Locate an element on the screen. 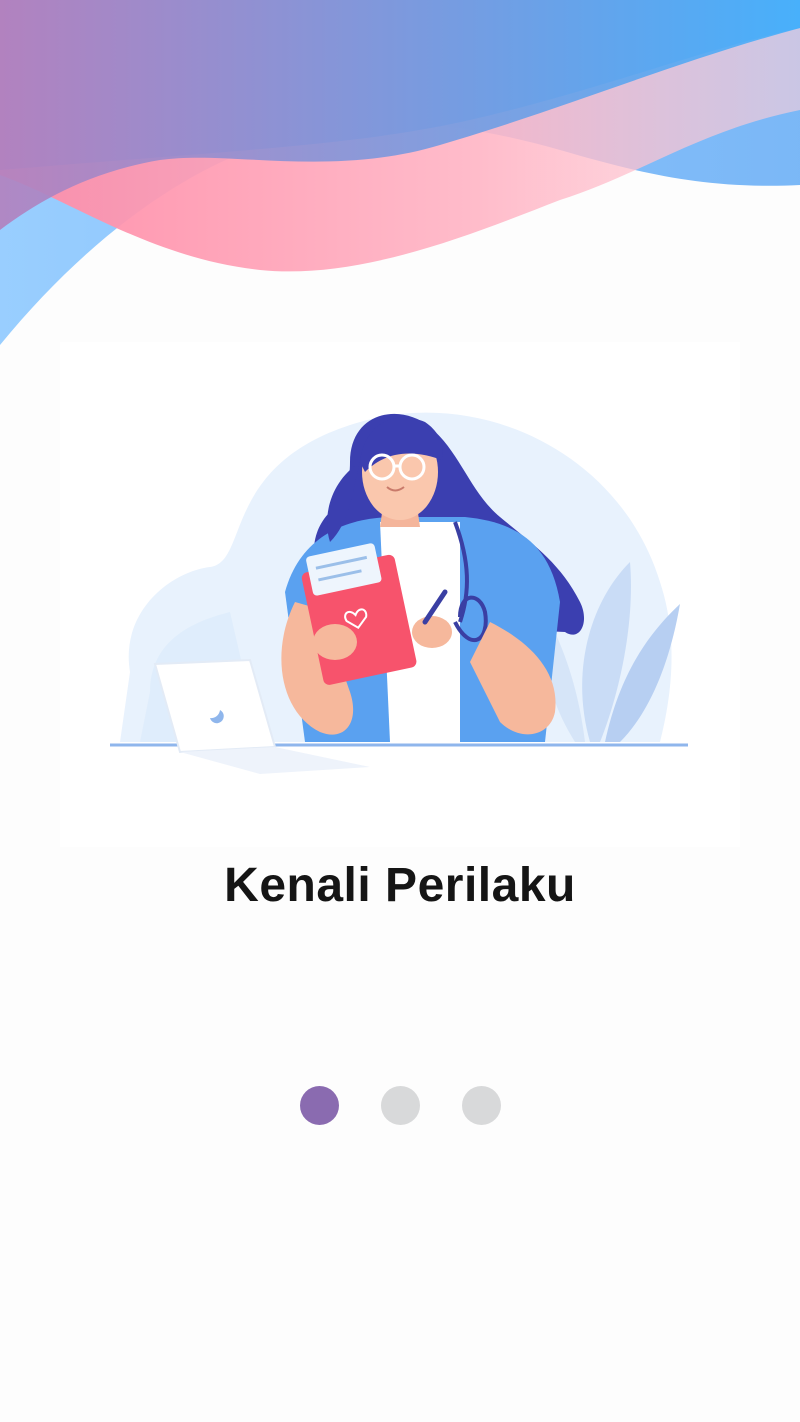 The image size is (800, 1422). onboarding-title: Kenali Perilaku is located at coordinates (400, 885).